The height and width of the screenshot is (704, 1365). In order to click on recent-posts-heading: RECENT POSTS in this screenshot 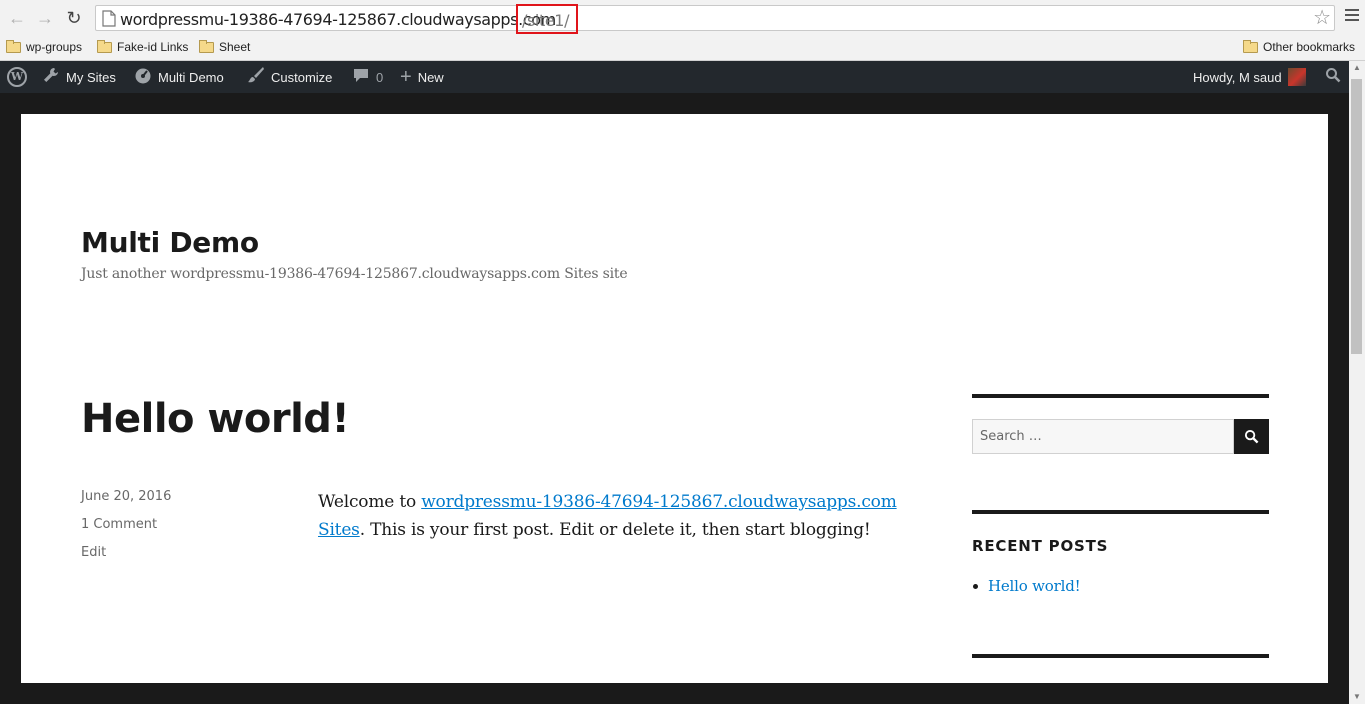, I will do `click(1040, 546)`.